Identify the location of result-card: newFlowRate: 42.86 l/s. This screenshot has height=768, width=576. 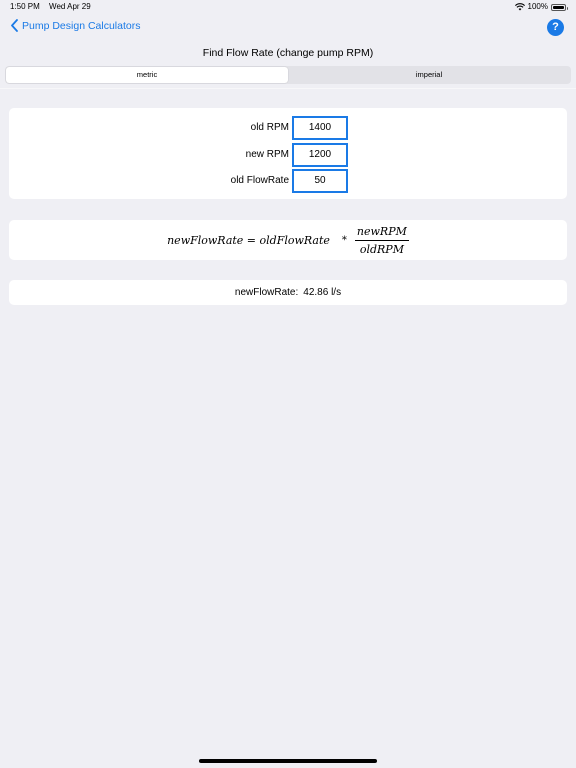
(288, 292).